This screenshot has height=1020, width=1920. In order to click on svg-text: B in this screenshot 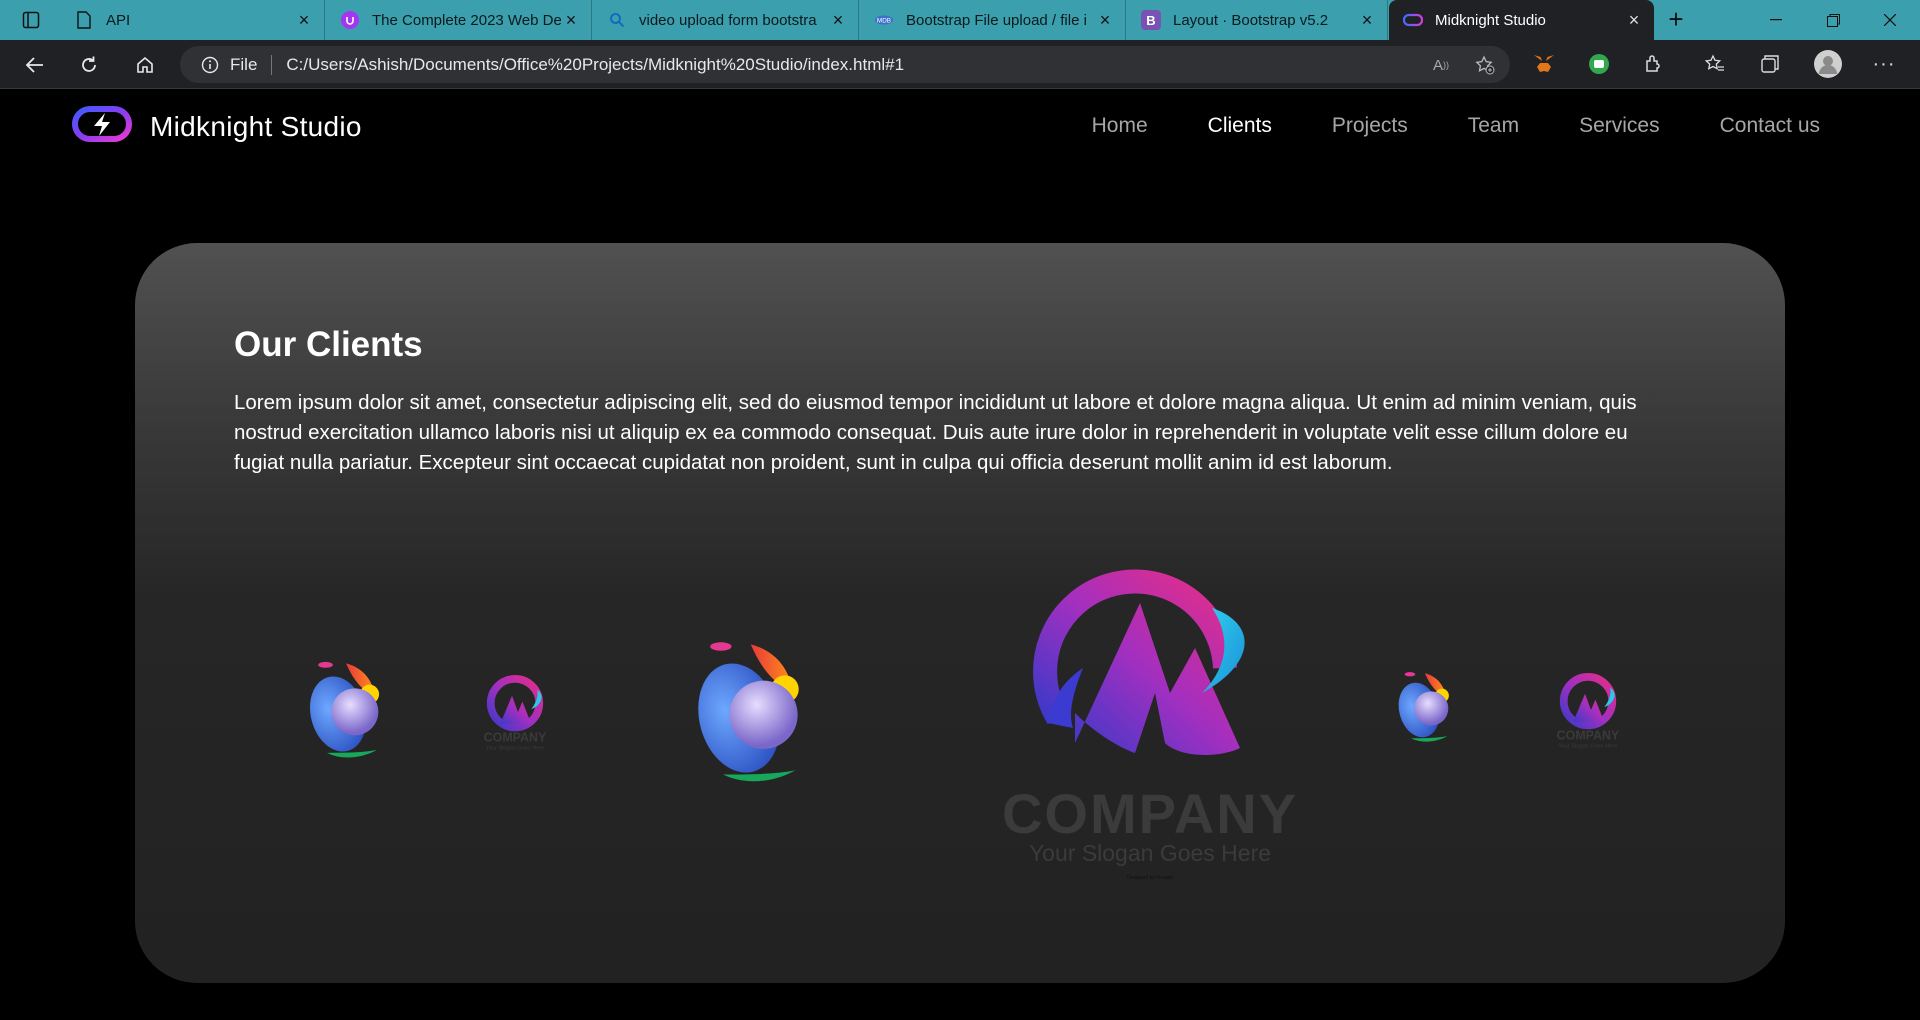, I will do `click(1150, 20)`.